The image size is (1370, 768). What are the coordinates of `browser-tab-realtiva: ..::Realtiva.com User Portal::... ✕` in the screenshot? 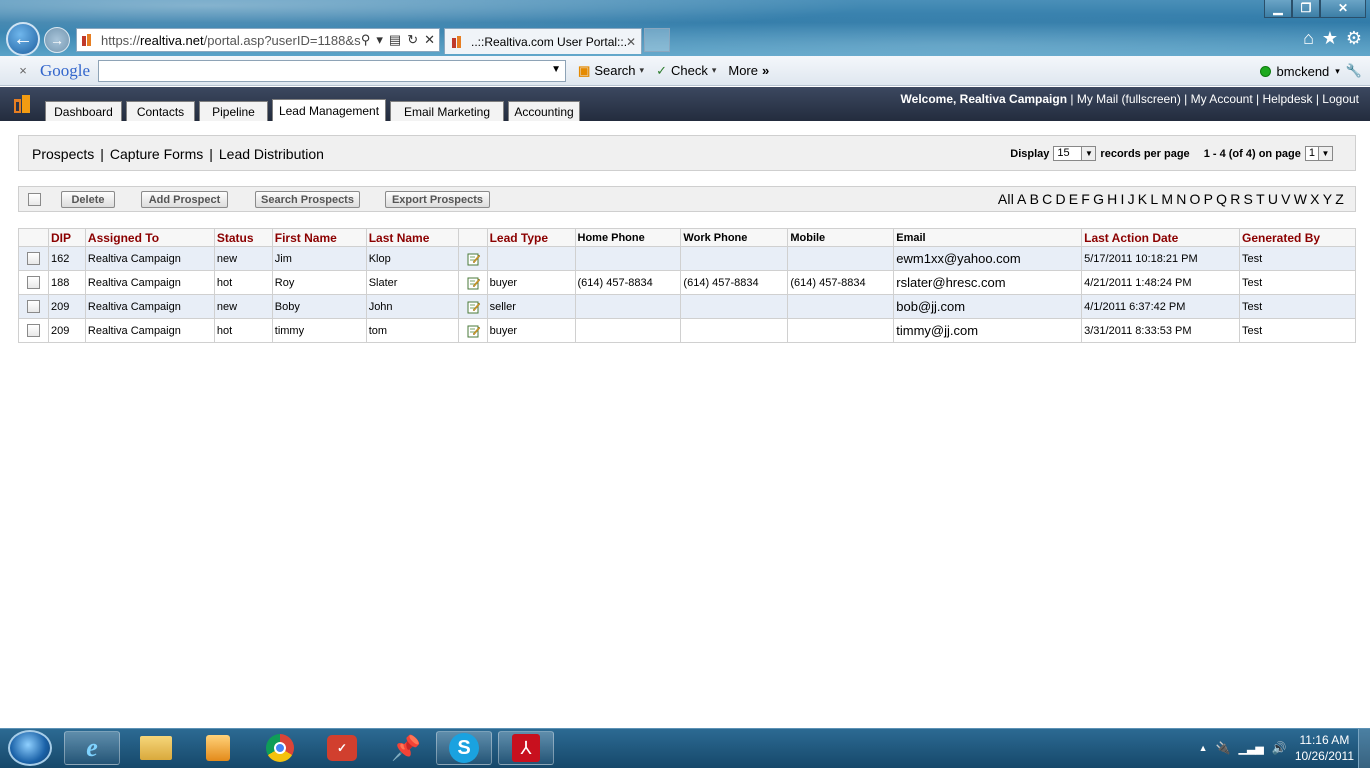 It's located at (543, 41).